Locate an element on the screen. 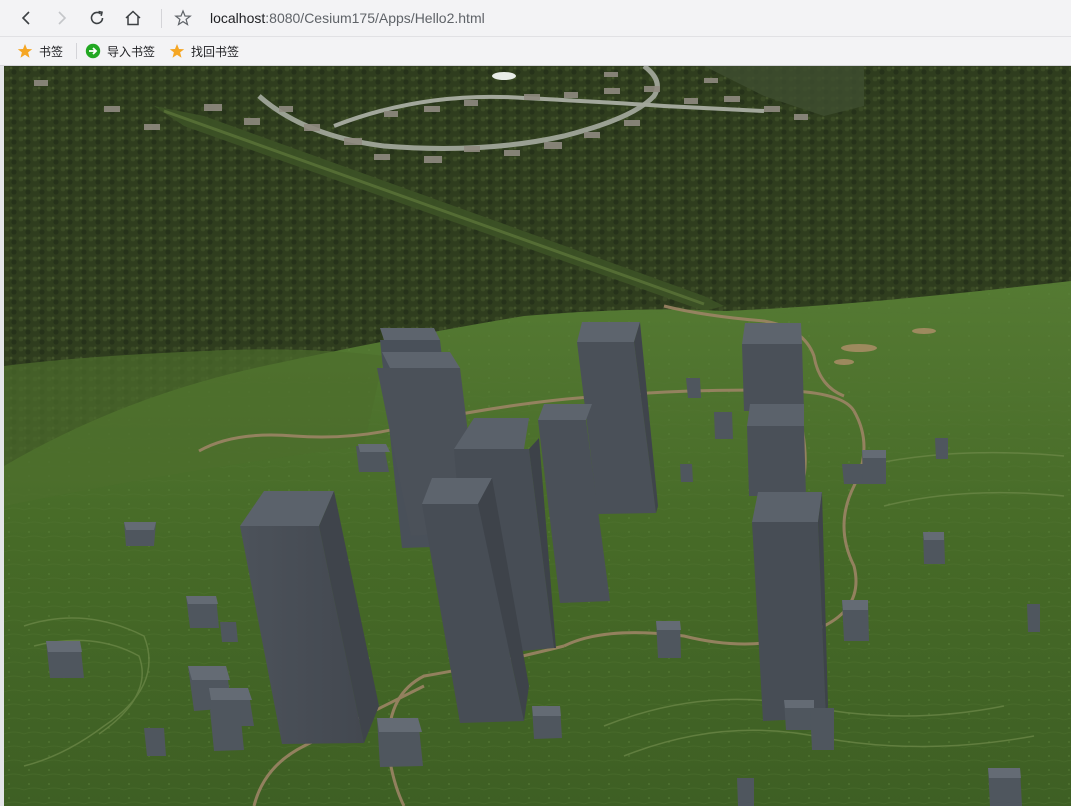 This screenshot has height=806, width=1071. home-icon is located at coordinates (133, 18).